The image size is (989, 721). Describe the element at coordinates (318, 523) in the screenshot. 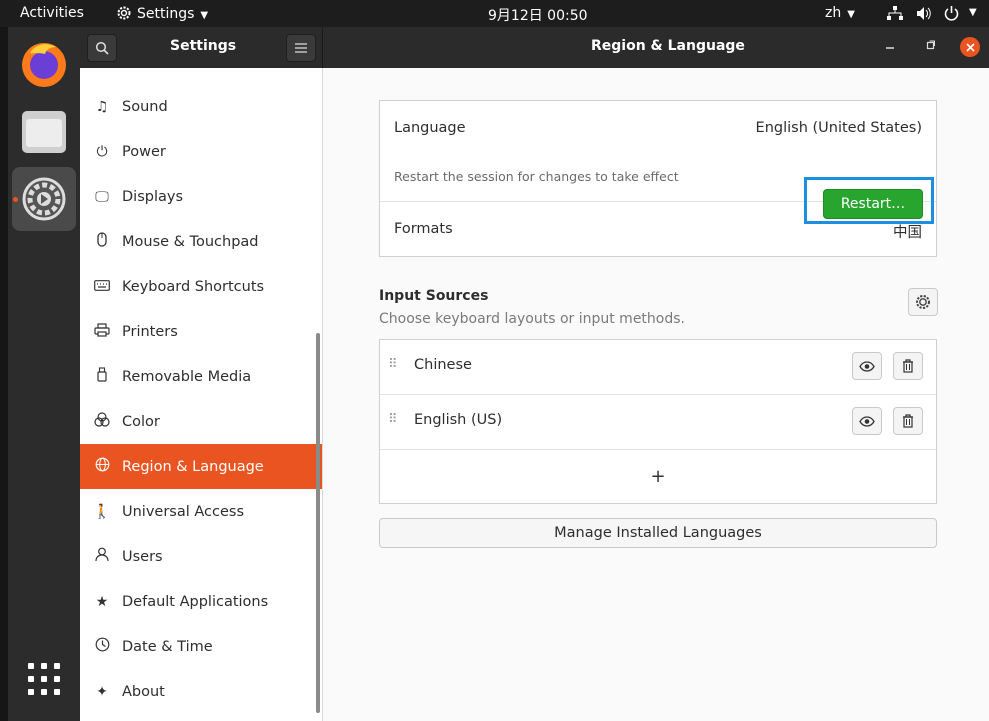

I see `sidebar-scrollbar` at that location.